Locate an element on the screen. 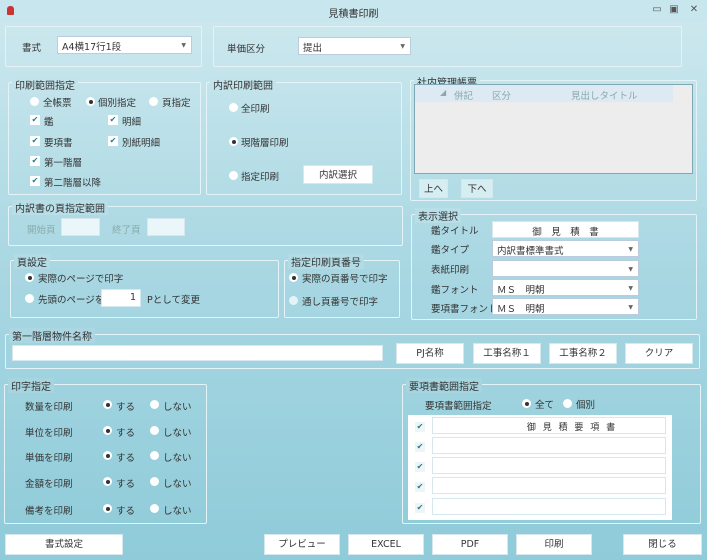  radio-serial-page-number is located at coordinates (293, 300).